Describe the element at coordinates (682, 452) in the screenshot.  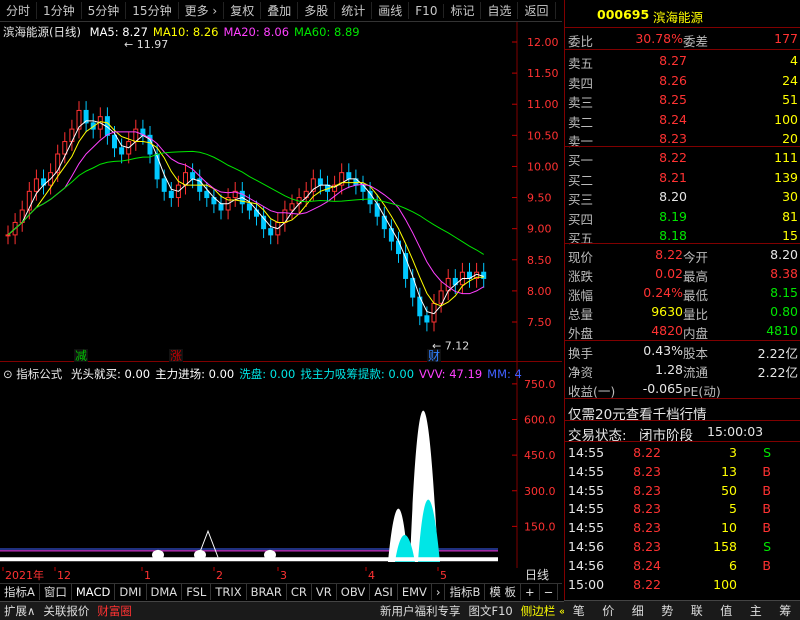
I see `tick-row-0: 14:55 8.22 3 S` at that location.